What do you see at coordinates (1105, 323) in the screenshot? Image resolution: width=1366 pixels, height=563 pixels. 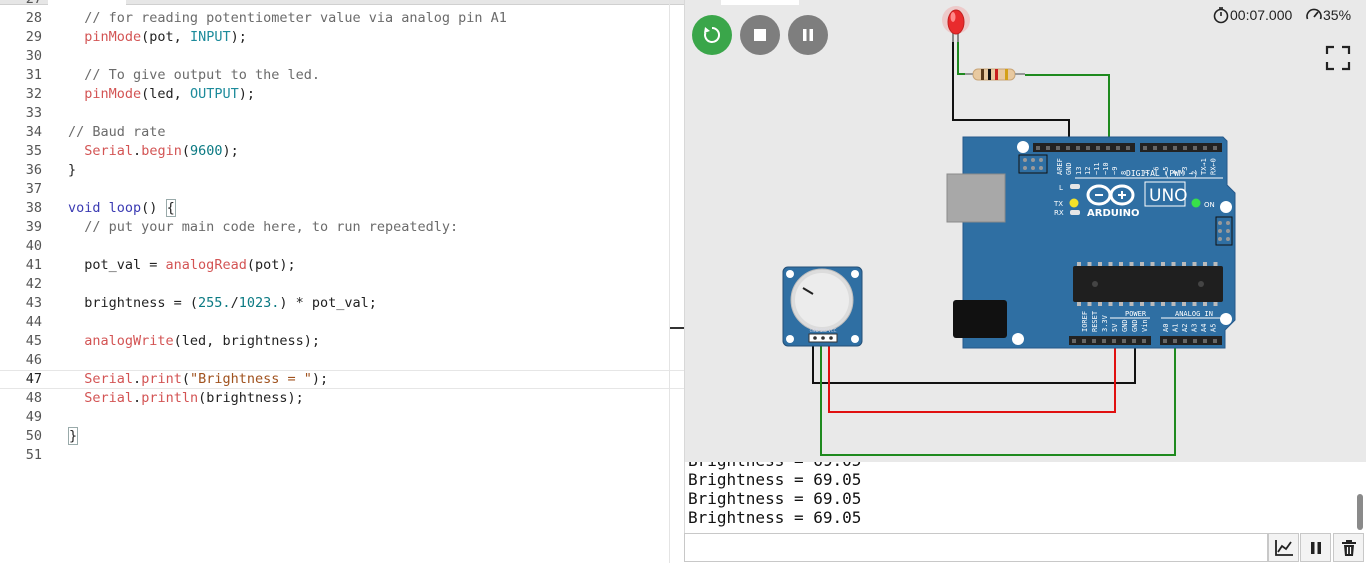 I see `power-pin-label: 3.3V` at bounding box center [1105, 323].